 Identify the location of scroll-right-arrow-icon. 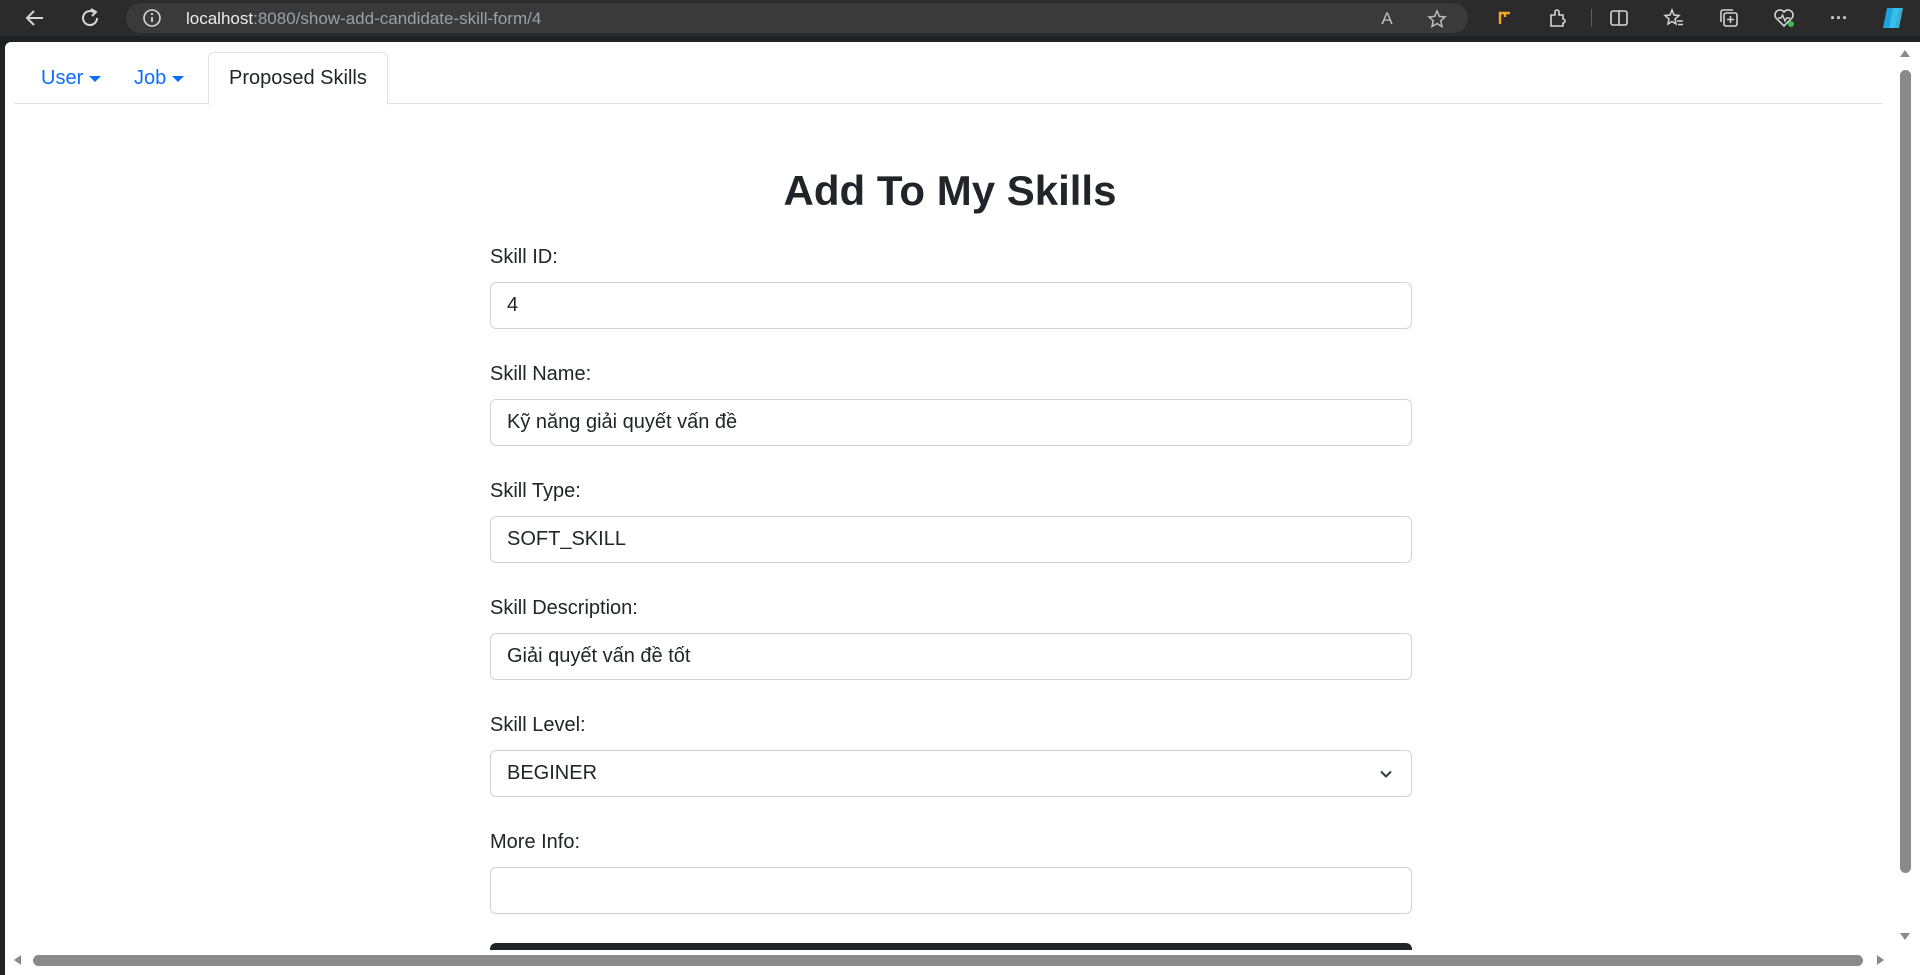
(1880, 960).